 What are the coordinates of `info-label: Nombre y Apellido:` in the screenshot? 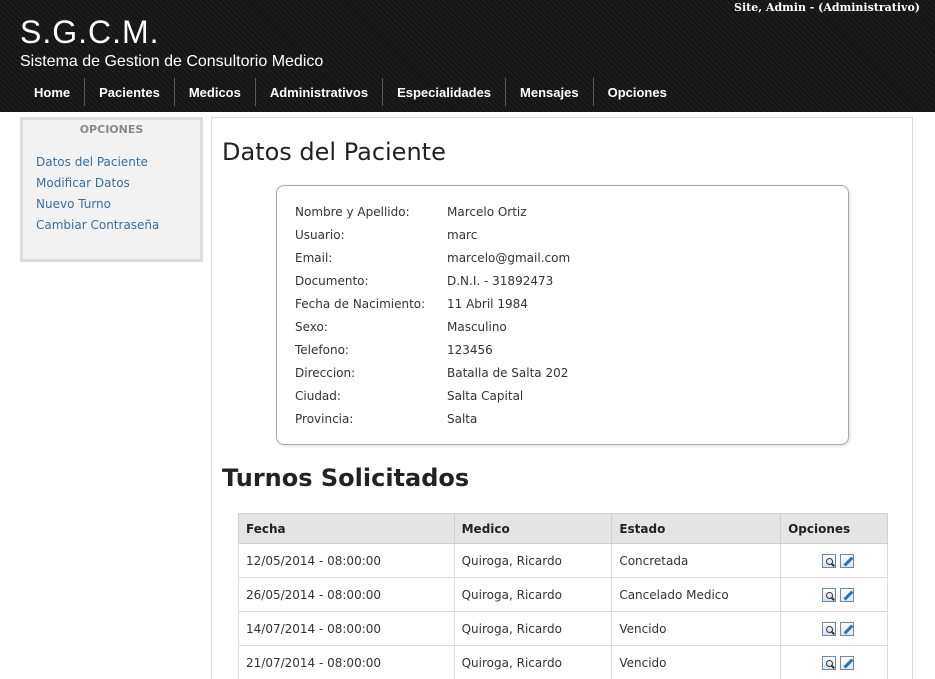 It's located at (352, 212).